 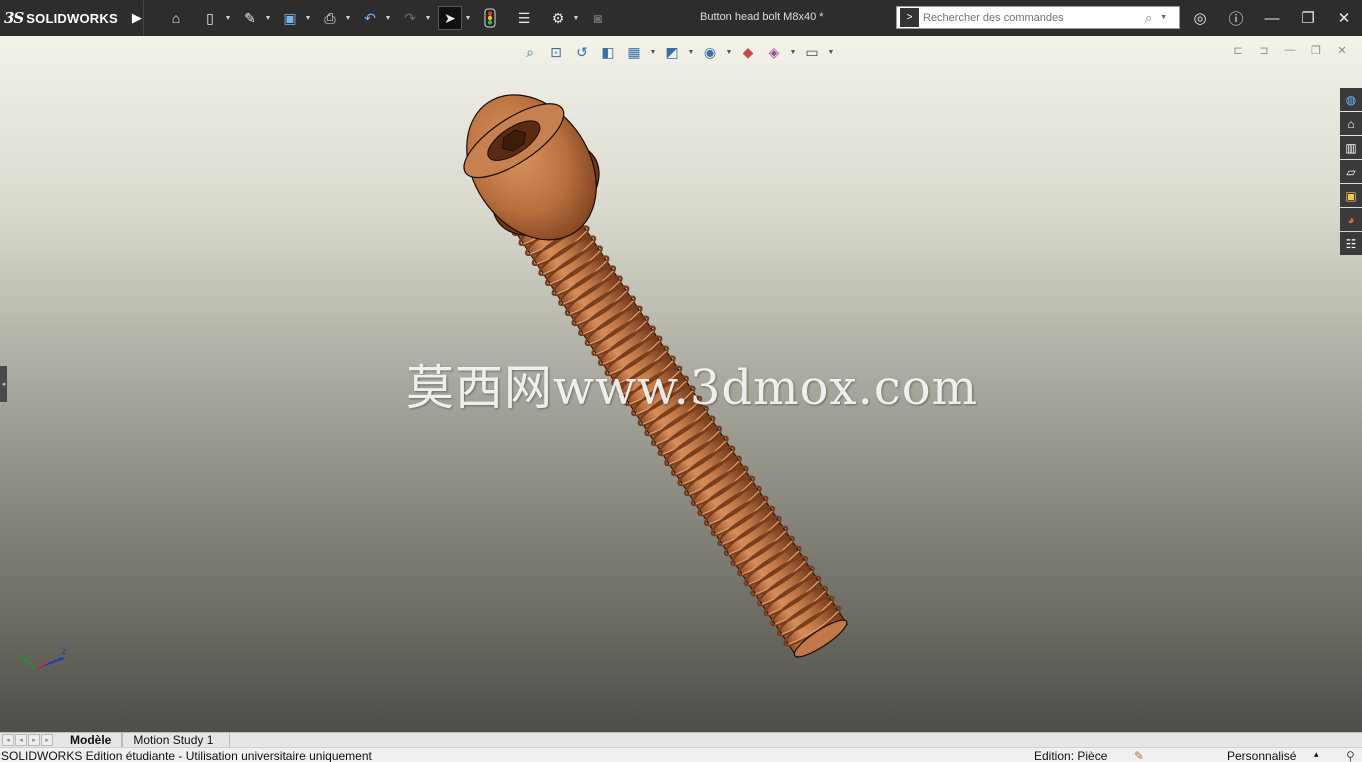 I want to click on tab-model: Modèle, so click(x=91, y=740).